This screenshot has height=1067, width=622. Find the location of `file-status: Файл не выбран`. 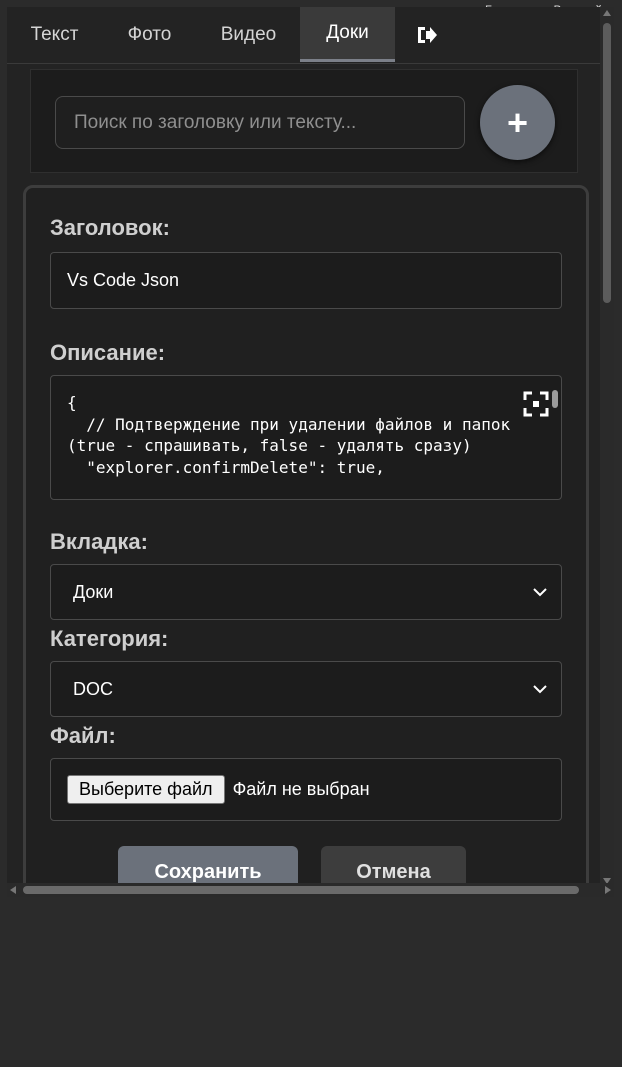

file-status: Файл не выбран is located at coordinates (301, 789).